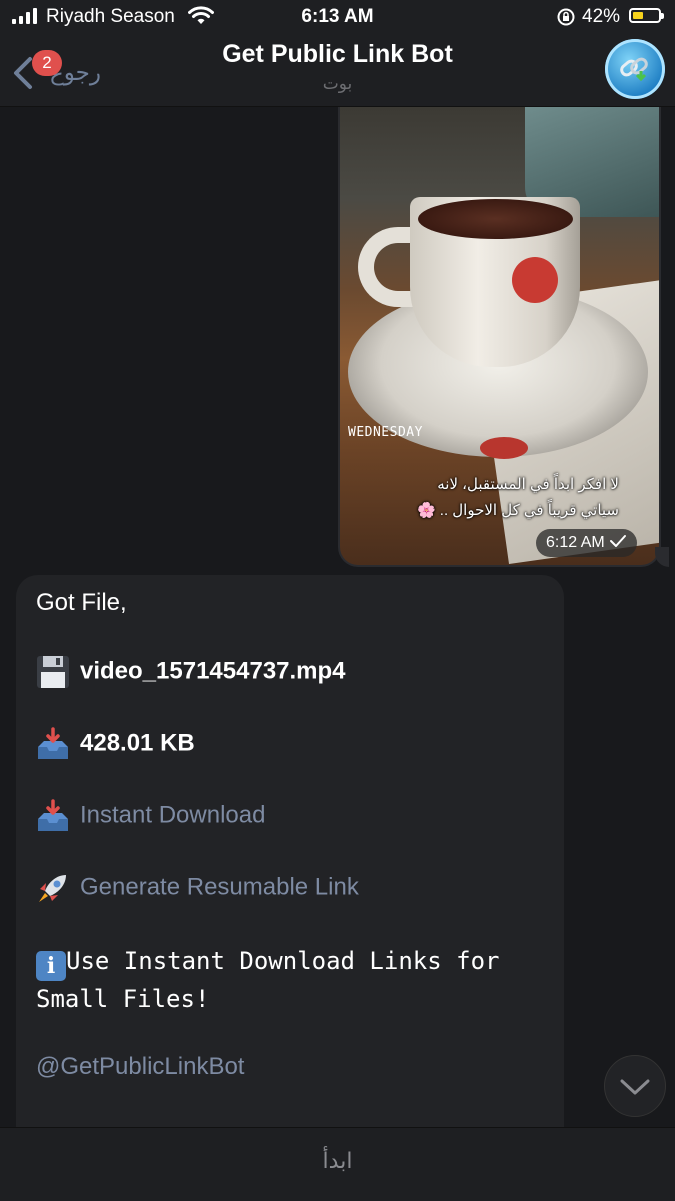  I want to click on scroll-down-button, so click(635, 1086).